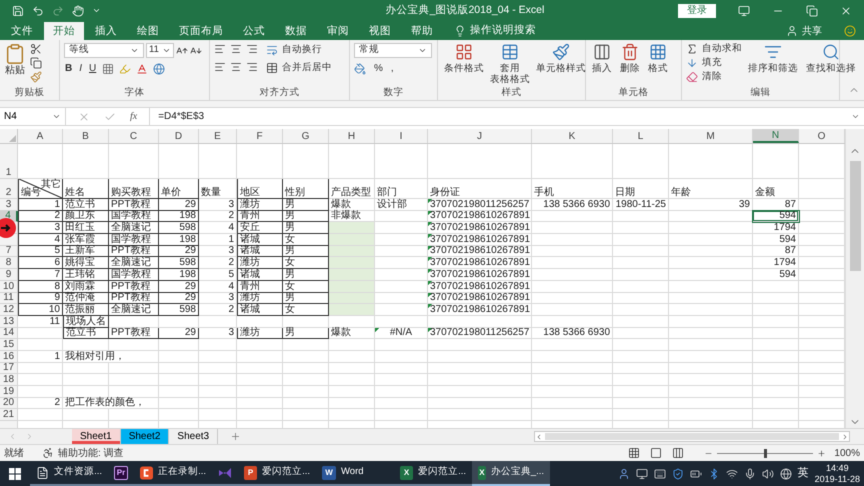 The width and height of the screenshot is (864, 486). What do you see at coordinates (9, 404) in the screenshot?
I see `row-header: 20` at bounding box center [9, 404].